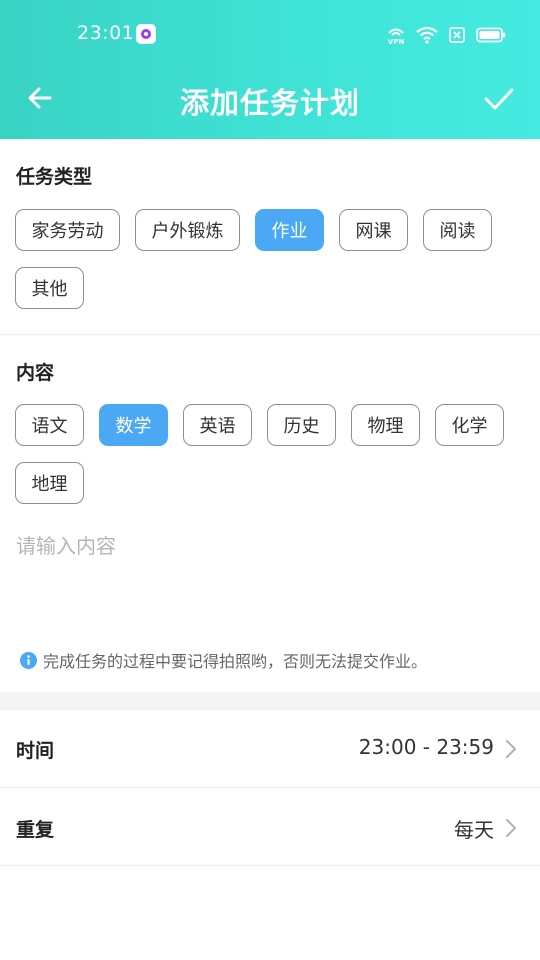  I want to click on tip-text: 完成任务的过程中要记得拍照哟，否则无法提交作业。, so click(235, 661).